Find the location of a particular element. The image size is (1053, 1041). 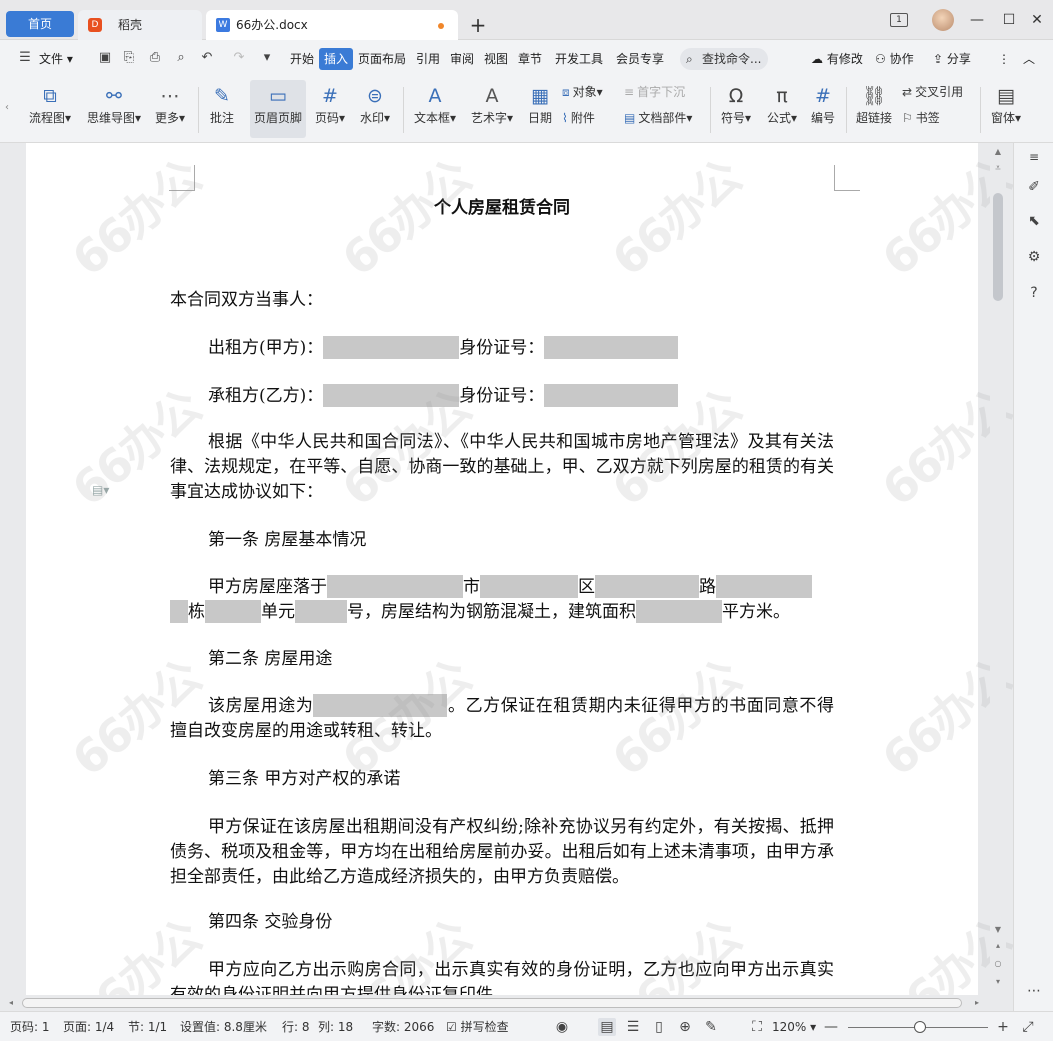

outline-view-icon: ☰ is located at coordinates (633, 1027).